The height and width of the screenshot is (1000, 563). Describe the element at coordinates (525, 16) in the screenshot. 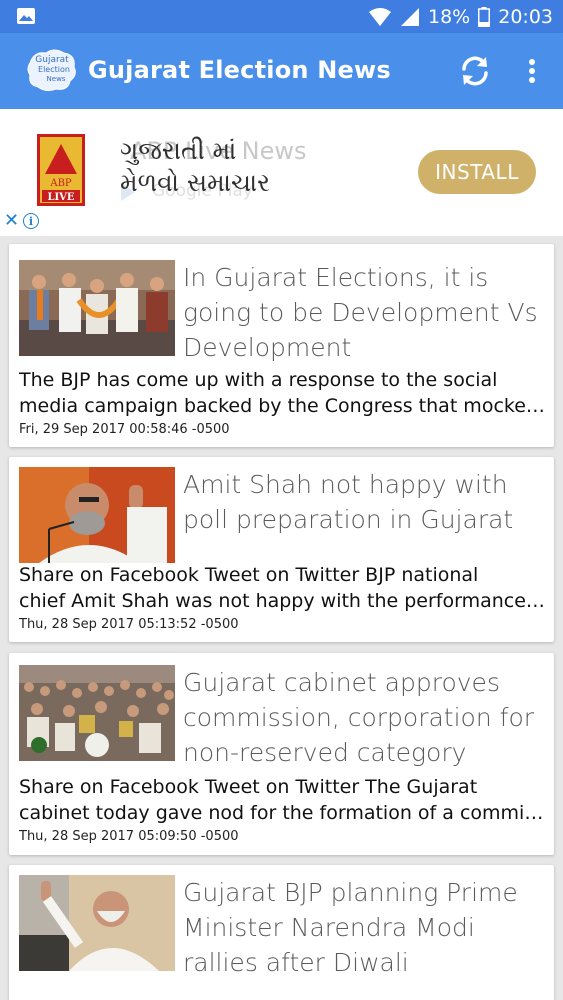

I see `clock: 20:03` at that location.